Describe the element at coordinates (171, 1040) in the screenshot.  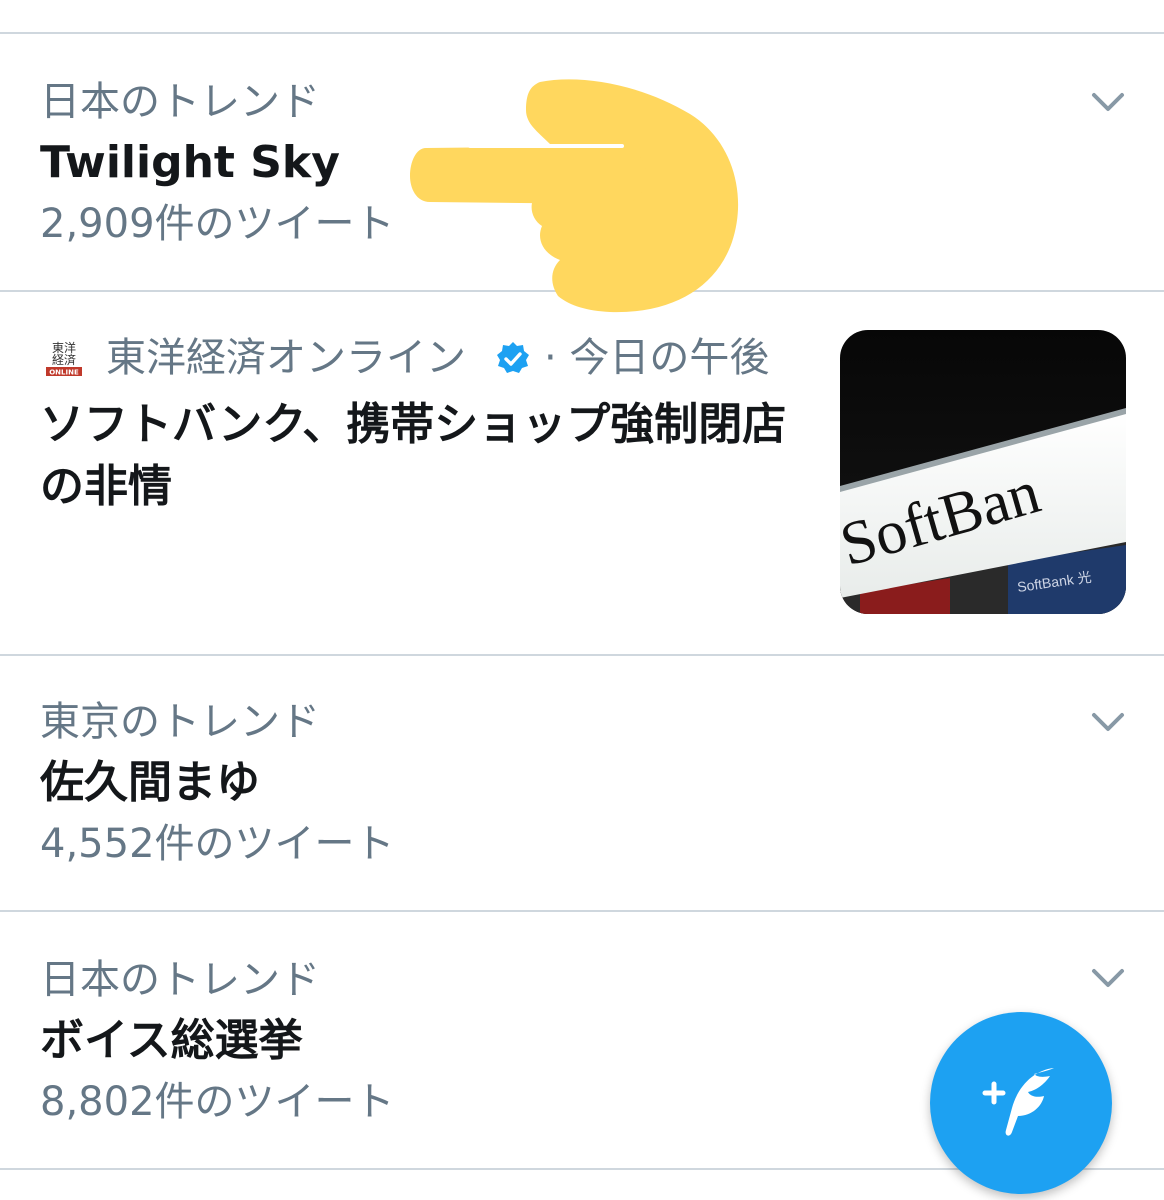
I see `trend-name: ボイス総選挙` at that location.